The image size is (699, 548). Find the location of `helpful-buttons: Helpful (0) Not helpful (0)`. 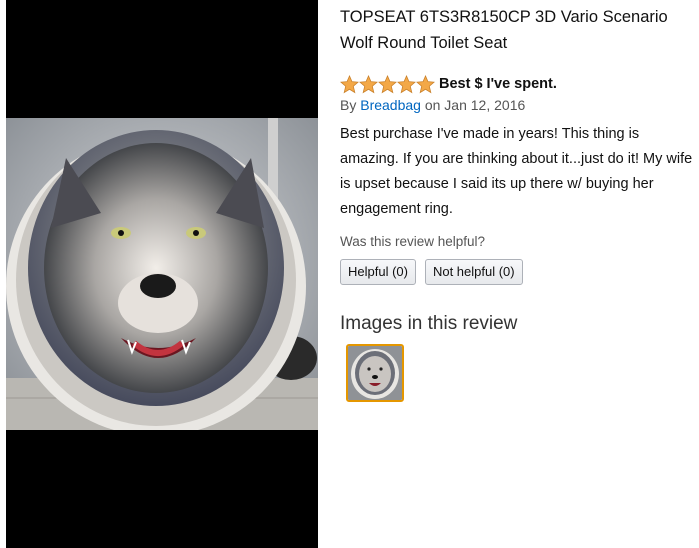

helpful-buttons: Helpful (0) Not helpful (0) is located at coordinates (517, 272).